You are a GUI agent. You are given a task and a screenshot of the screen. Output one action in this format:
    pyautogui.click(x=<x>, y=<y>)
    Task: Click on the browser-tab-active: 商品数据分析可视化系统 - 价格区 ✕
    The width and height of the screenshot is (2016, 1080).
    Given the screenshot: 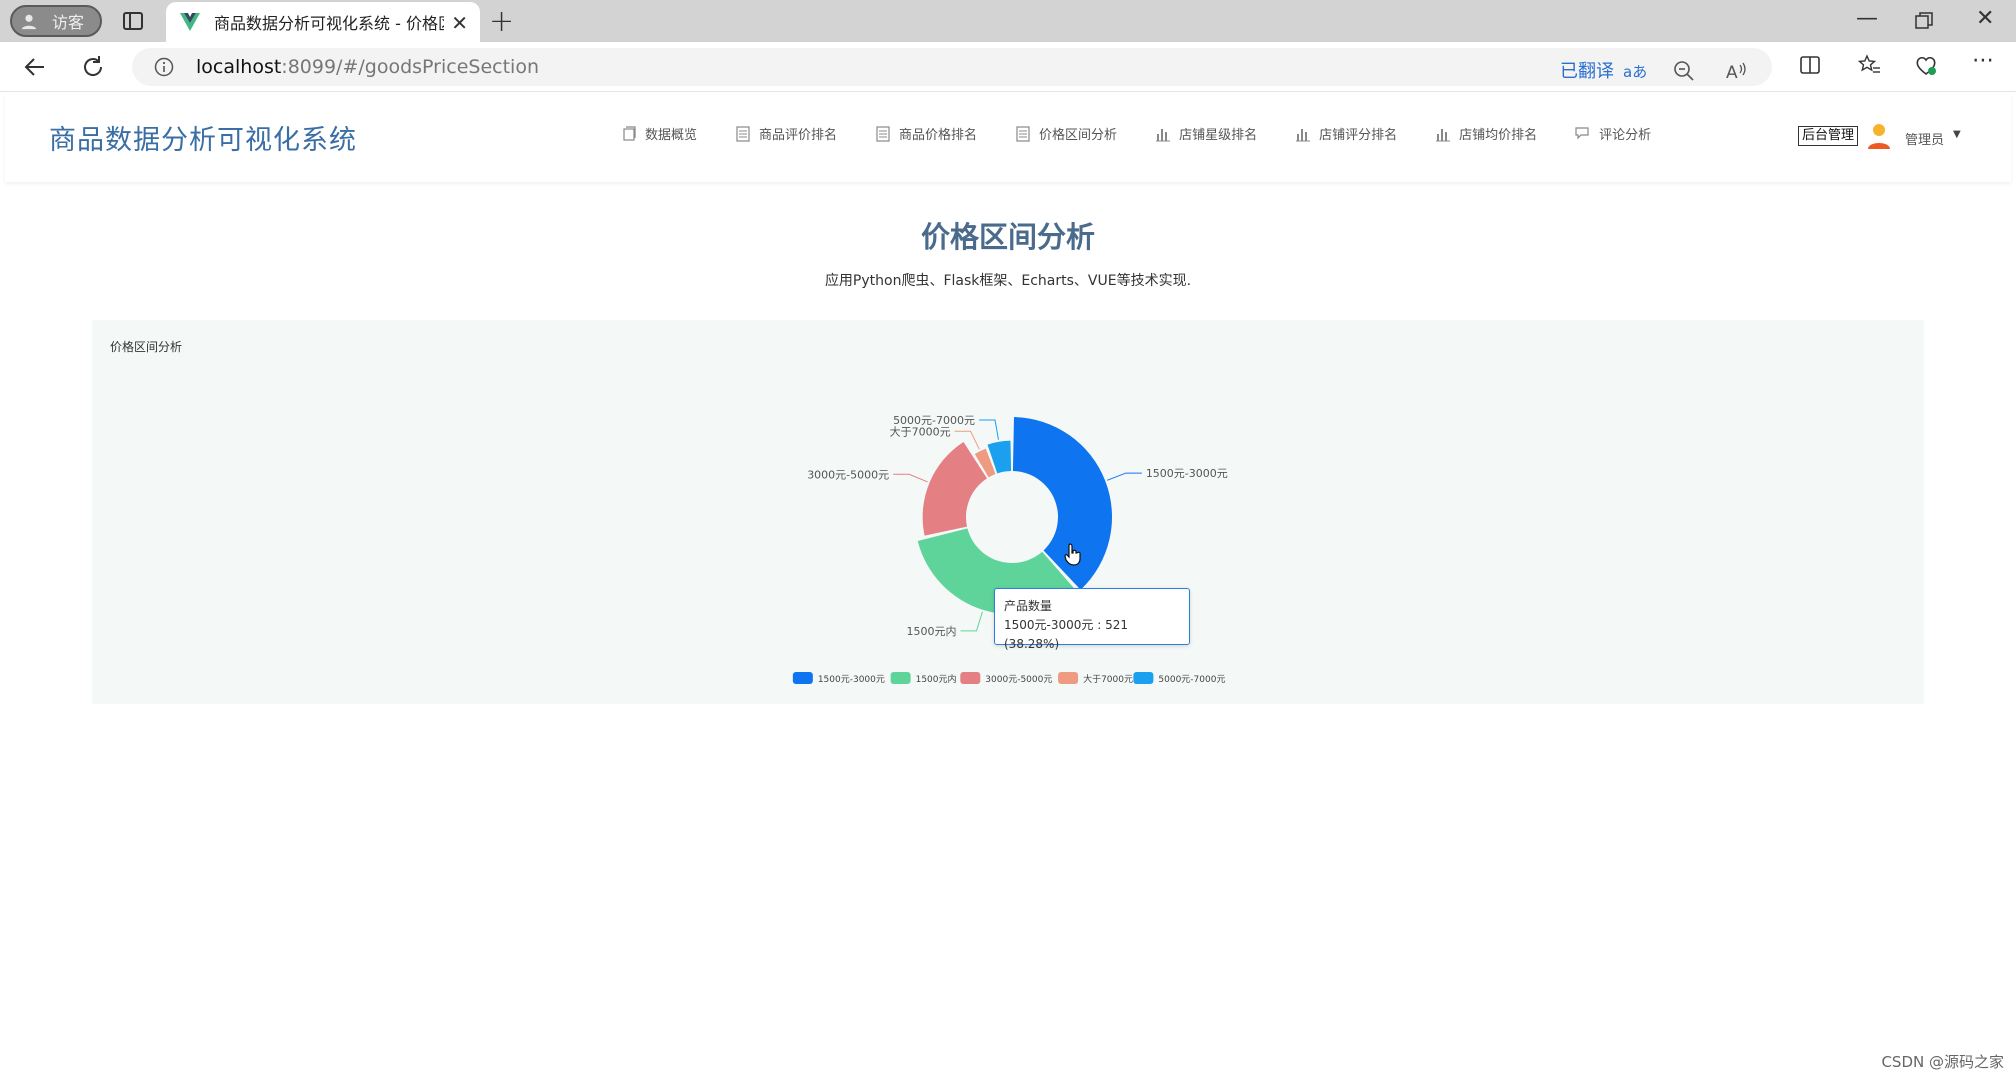 What is the action you would take?
    pyautogui.click(x=323, y=22)
    